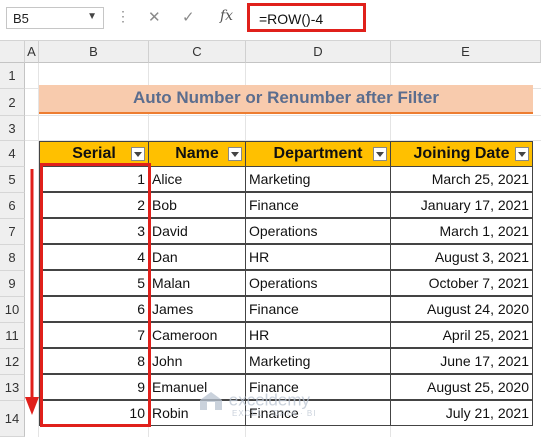 This screenshot has width=541, height=437. I want to click on row-header: 3, so click(12, 128).